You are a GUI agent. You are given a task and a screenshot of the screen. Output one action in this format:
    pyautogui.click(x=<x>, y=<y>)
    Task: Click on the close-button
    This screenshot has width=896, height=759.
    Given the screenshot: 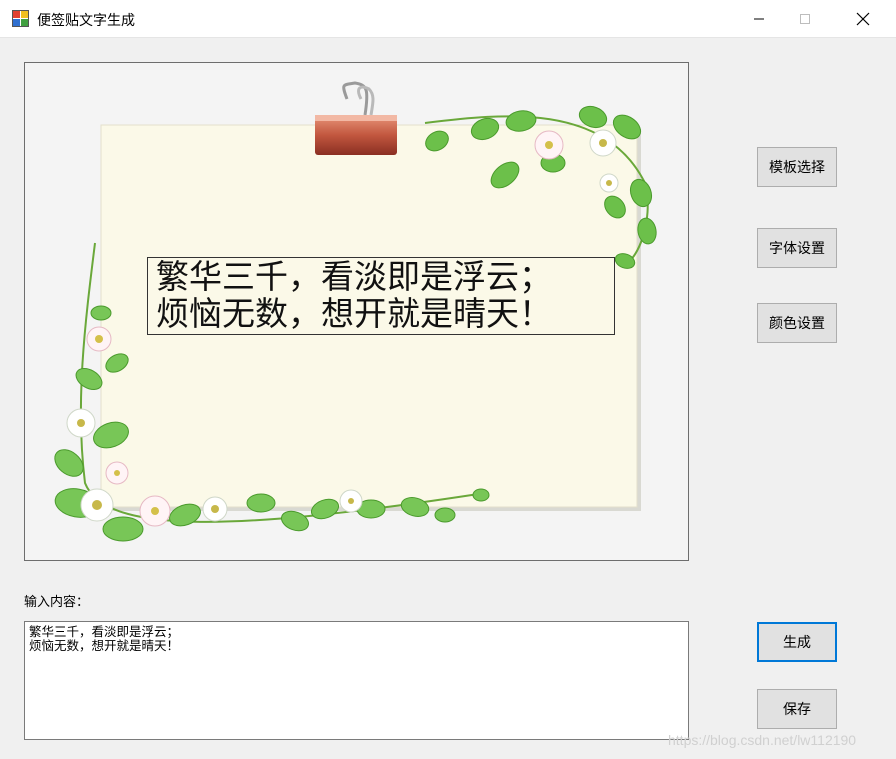 What is the action you would take?
    pyautogui.click(x=863, y=19)
    